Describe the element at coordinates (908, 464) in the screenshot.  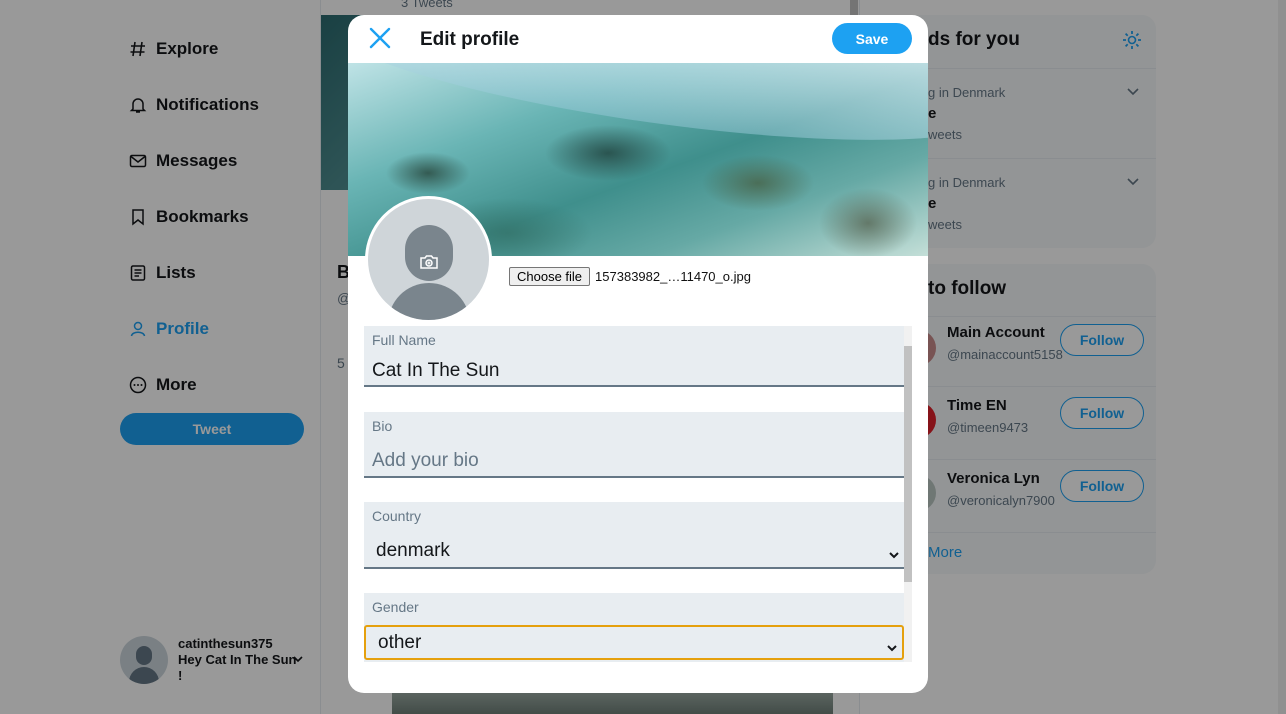
I see `form-scrollbar-thumb` at that location.